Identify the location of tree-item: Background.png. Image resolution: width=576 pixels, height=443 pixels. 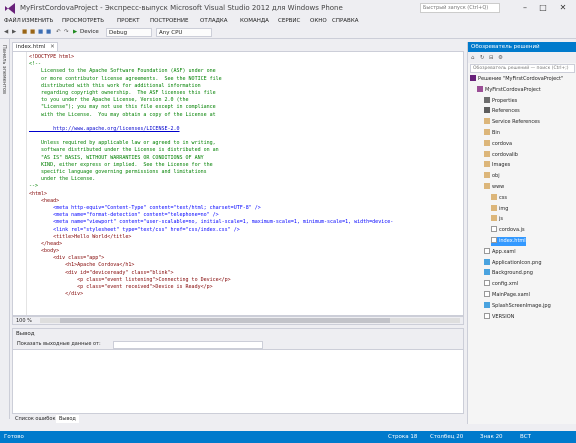
(508, 273).